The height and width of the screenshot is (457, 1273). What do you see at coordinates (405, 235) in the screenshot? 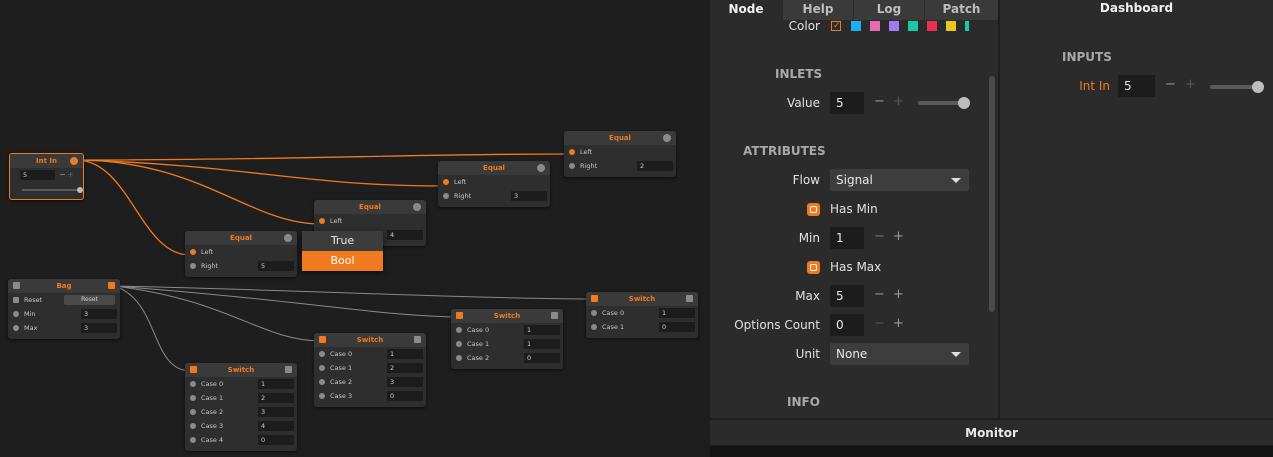
I see `inlet-value-field: 4` at bounding box center [405, 235].